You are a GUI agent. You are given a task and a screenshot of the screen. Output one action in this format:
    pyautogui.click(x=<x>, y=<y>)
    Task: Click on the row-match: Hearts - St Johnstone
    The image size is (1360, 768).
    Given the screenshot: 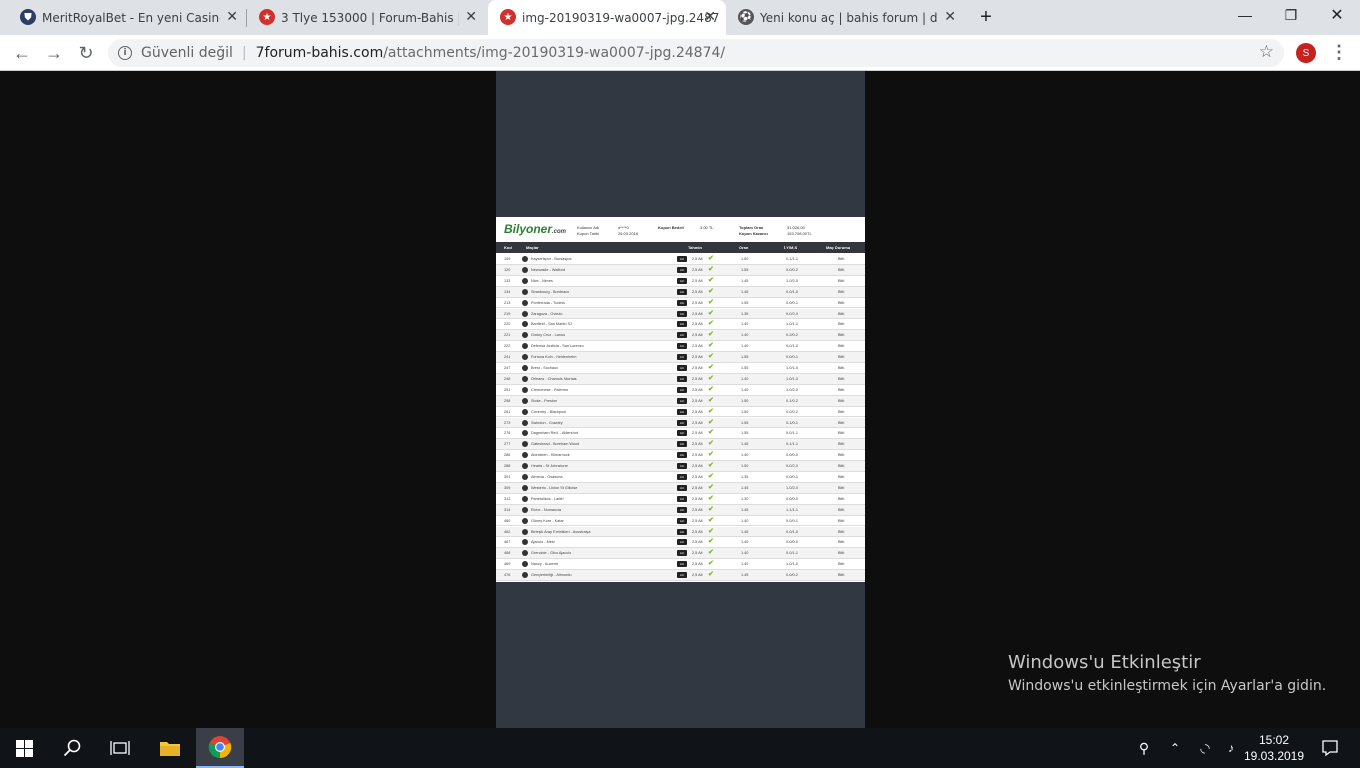 What is the action you would take?
    pyautogui.click(x=549, y=466)
    